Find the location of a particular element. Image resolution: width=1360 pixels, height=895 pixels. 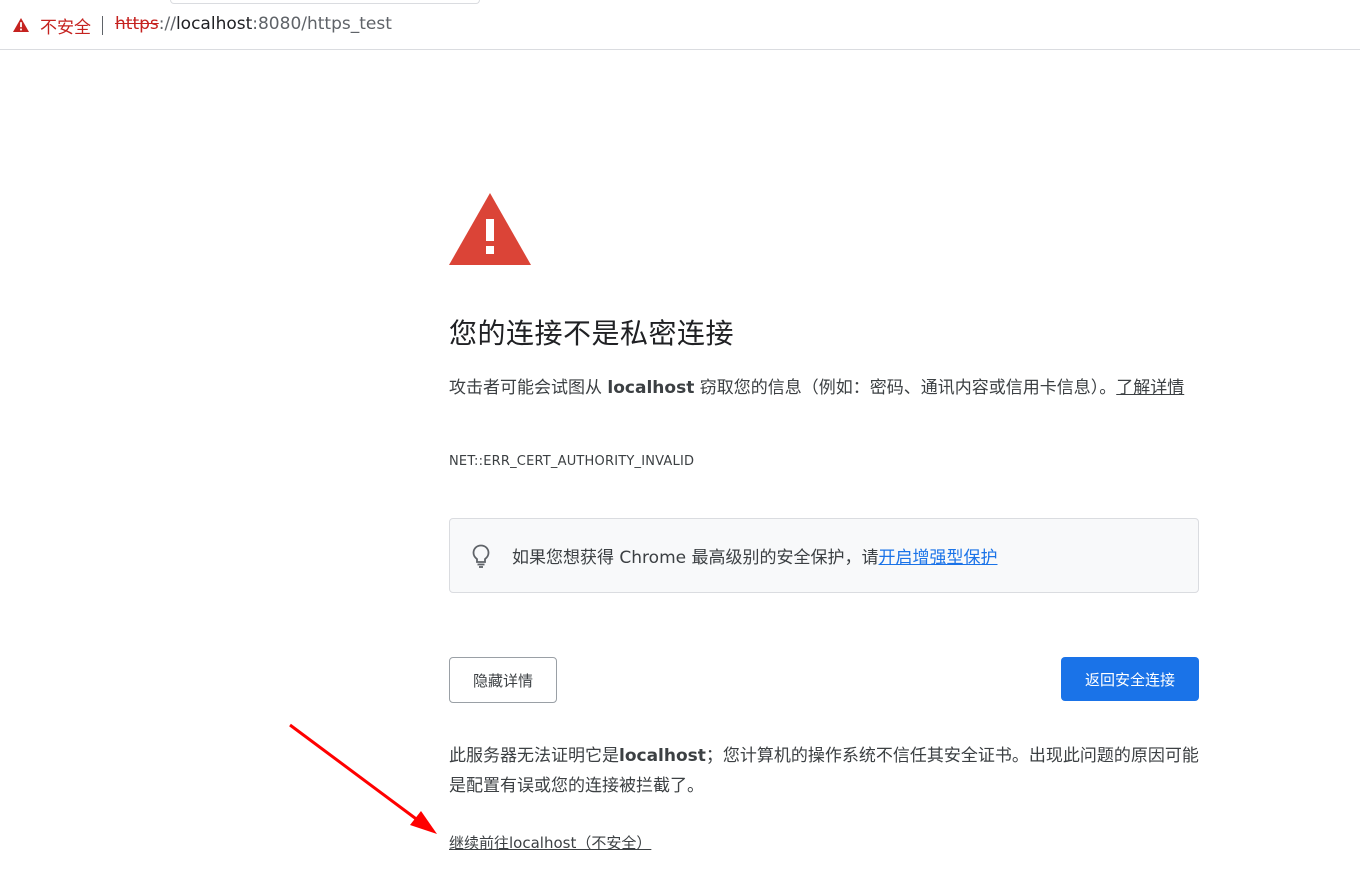

url-path: :8080/https_test is located at coordinates (322, 24).